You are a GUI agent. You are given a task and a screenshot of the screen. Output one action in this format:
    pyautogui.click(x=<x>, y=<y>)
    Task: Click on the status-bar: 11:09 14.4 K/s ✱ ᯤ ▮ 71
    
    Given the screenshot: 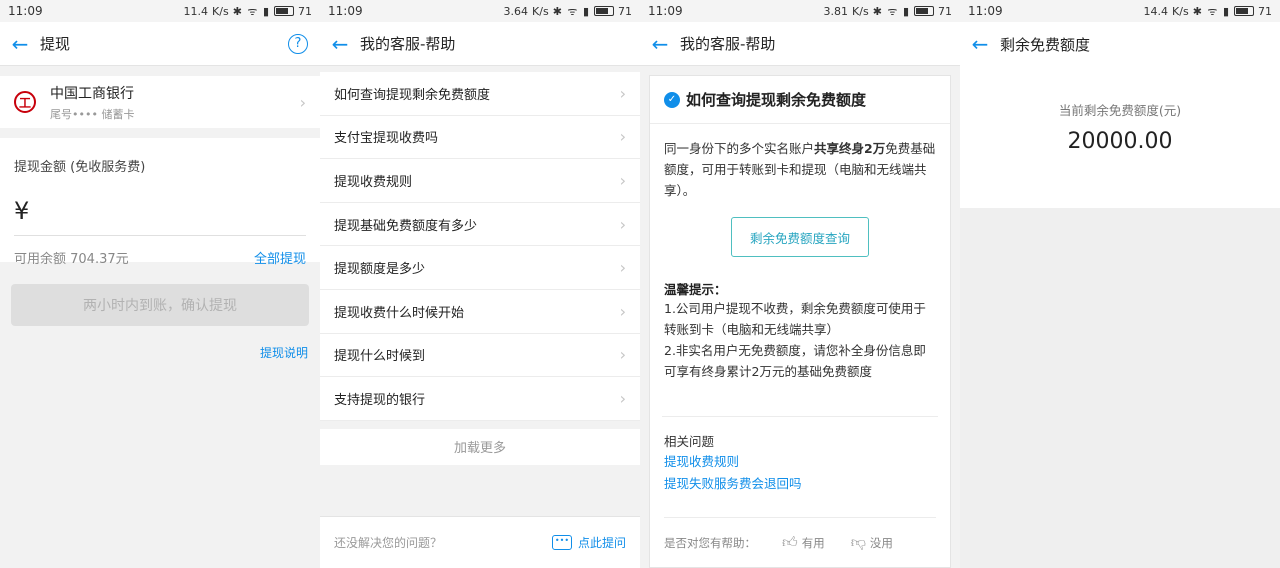 What is the action you would take?
    pyautogui.click(x=1120, y=11)
    